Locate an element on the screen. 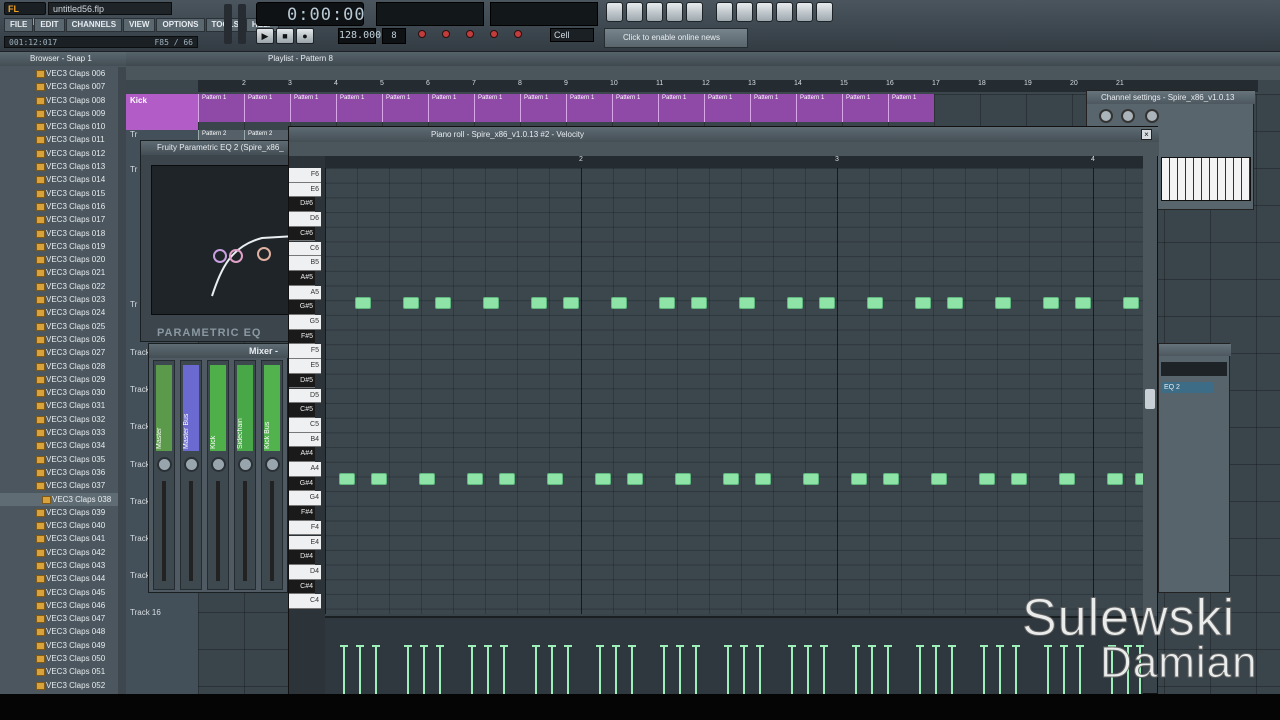  volume-knob is located at coordinates (1128, 116).